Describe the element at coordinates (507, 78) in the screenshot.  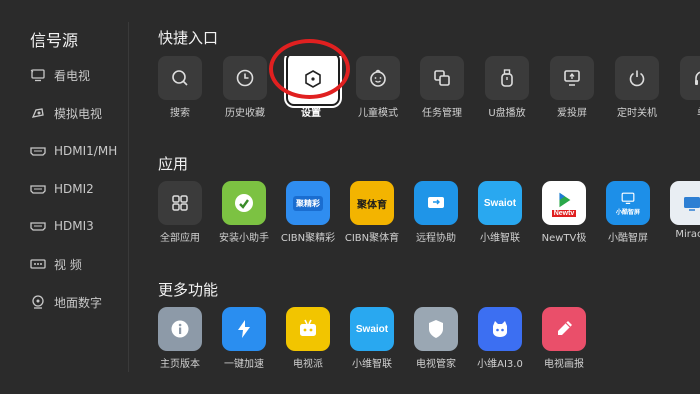
I see `usb-icon` at that location.